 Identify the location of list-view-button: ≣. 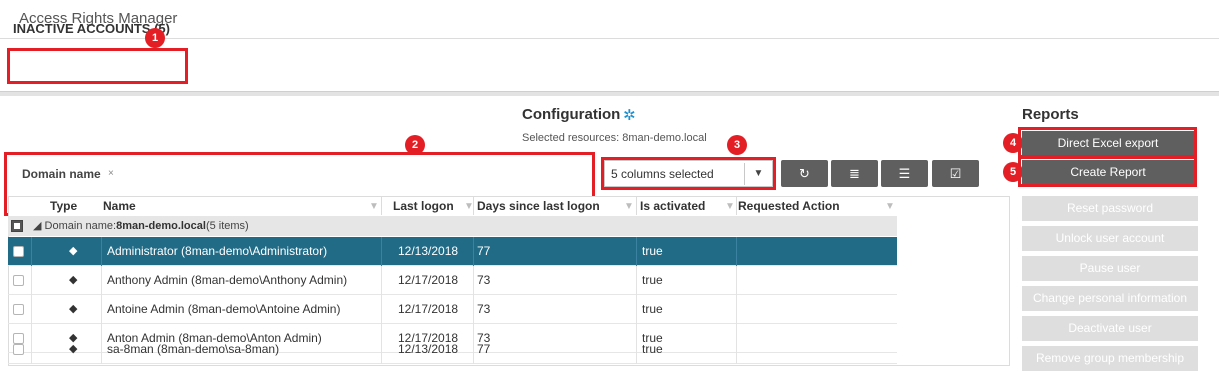
(854, 173).